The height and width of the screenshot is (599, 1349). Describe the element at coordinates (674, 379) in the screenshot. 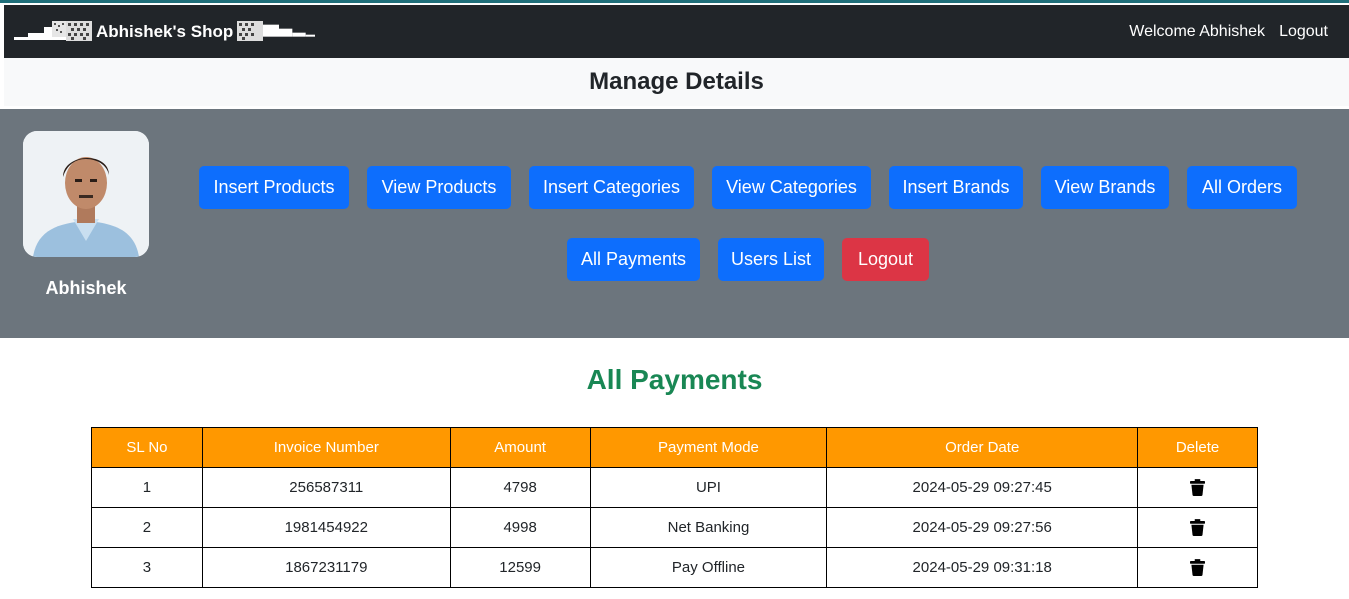

I see `payments-title: All Payments` at that location.